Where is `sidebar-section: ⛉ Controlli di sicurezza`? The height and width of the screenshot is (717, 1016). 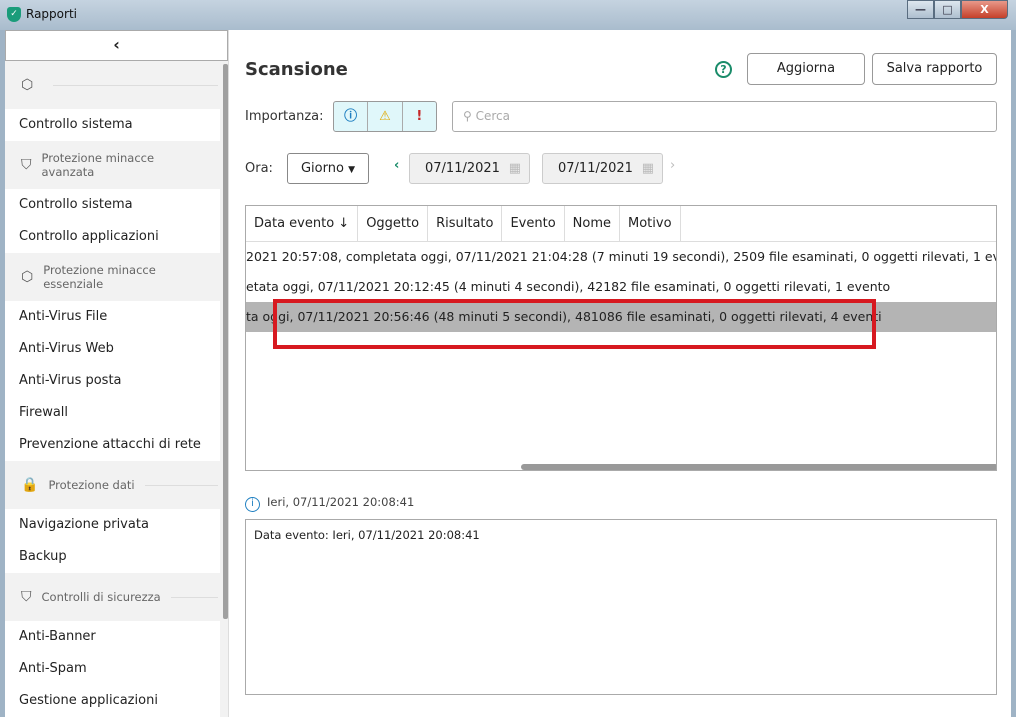 sidebar-section: ⛉ Controlli di sicurezza is located at coordinates (116, 597).